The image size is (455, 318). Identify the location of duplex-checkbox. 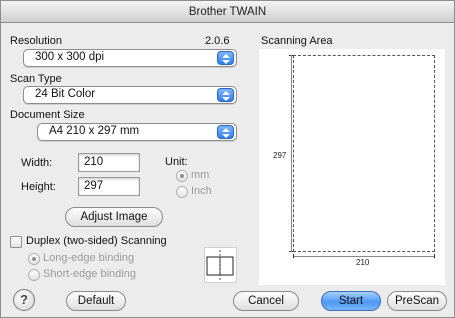
(16, 242).